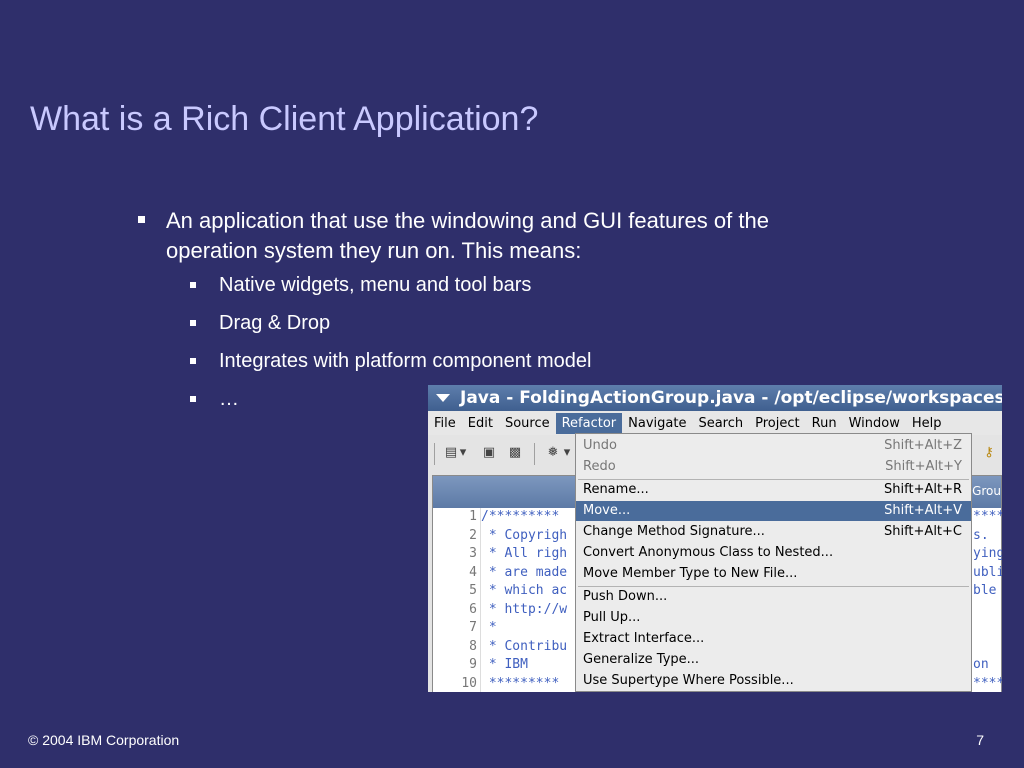 The image size is (1024, 768). What do you see at coordinates (986, 491) in the screenshot?
I see `editor-tab: Grou` at bounding box center [986, 491].